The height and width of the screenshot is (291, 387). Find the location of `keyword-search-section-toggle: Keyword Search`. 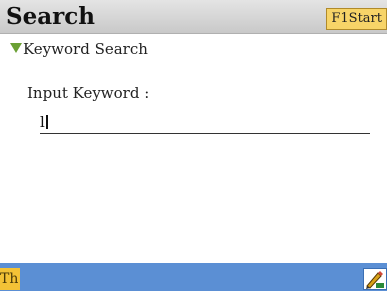

keyword-search-section-toggle: Keyword Search is located at coordinates (79, 49).